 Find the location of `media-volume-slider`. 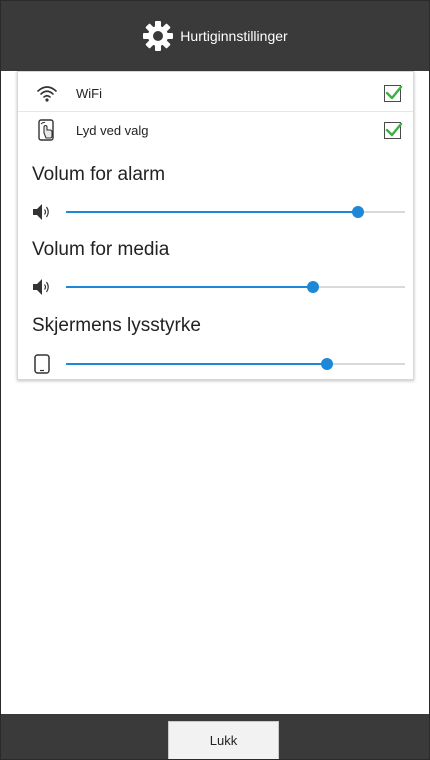

media-volume-slider is located at coordinates (215, 287).